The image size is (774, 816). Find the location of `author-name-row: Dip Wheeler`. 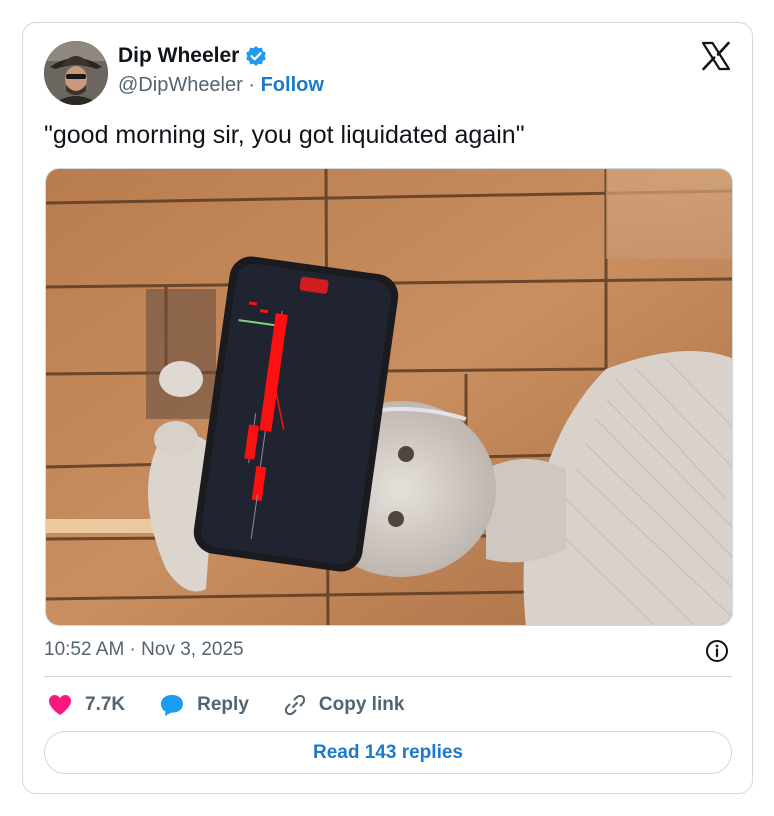

author-name-row: Dip Wheeler is located at coordinates (192, 56).